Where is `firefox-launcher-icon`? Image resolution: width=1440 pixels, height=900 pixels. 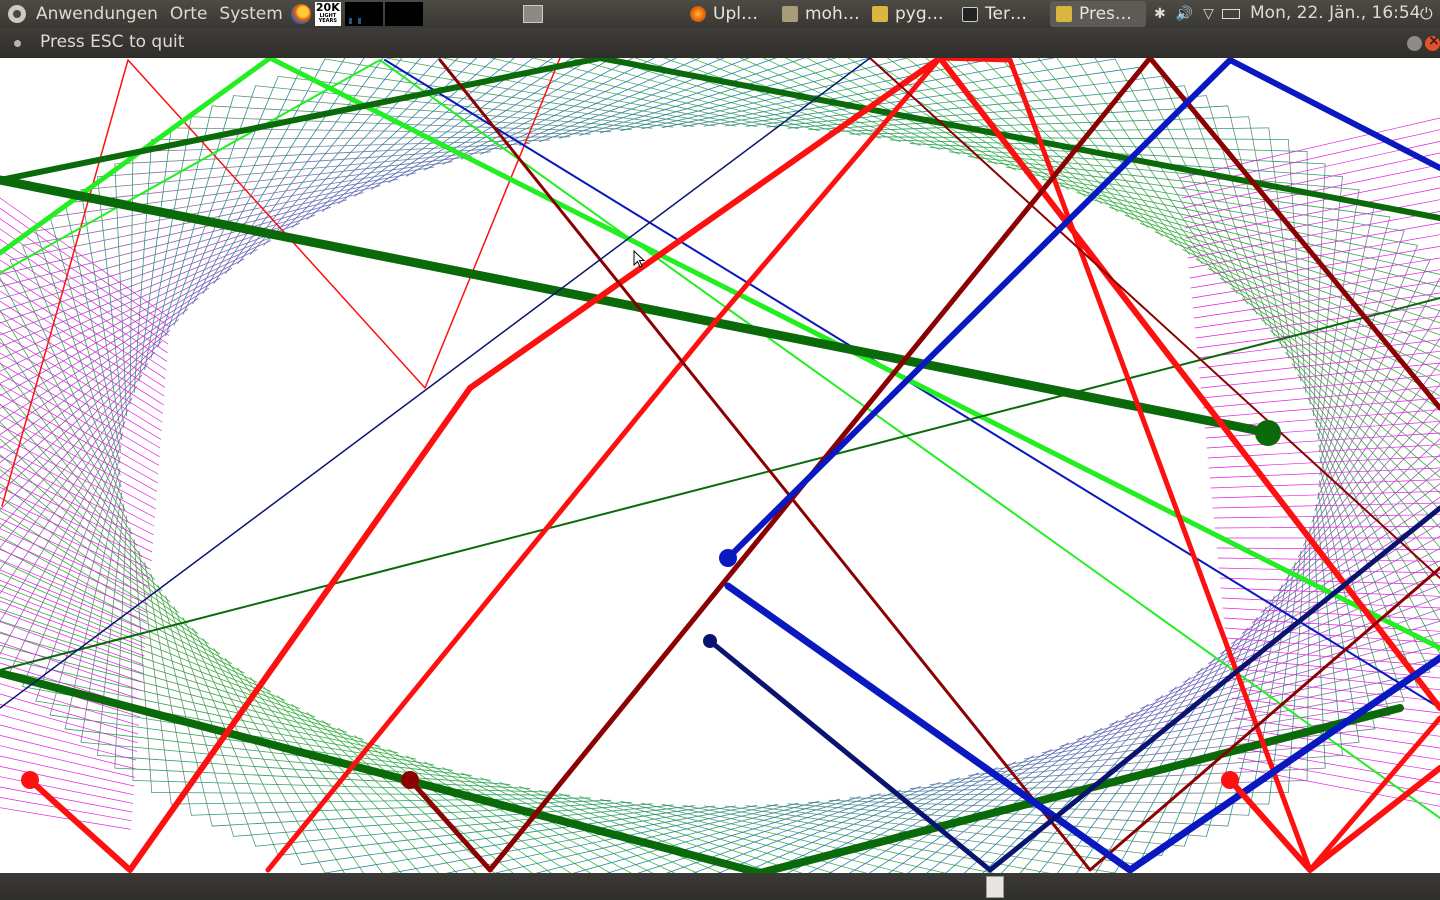 firefox-launcher-icon is located at coordinates (300, 14).